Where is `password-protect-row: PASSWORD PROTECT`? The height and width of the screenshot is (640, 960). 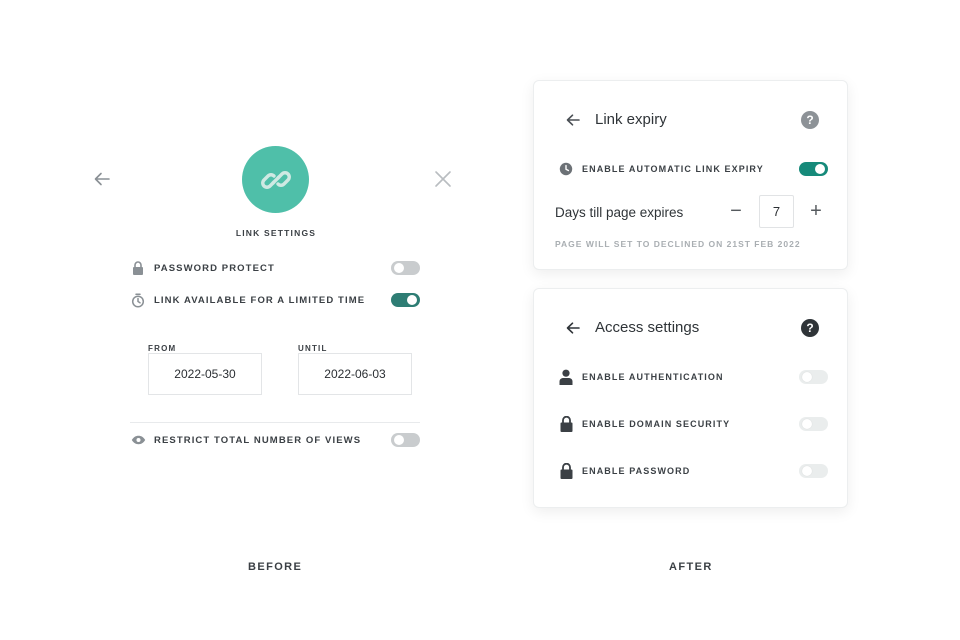 password-protect-row: PASSWORD PROTECT is located at coordinates (202, 268).